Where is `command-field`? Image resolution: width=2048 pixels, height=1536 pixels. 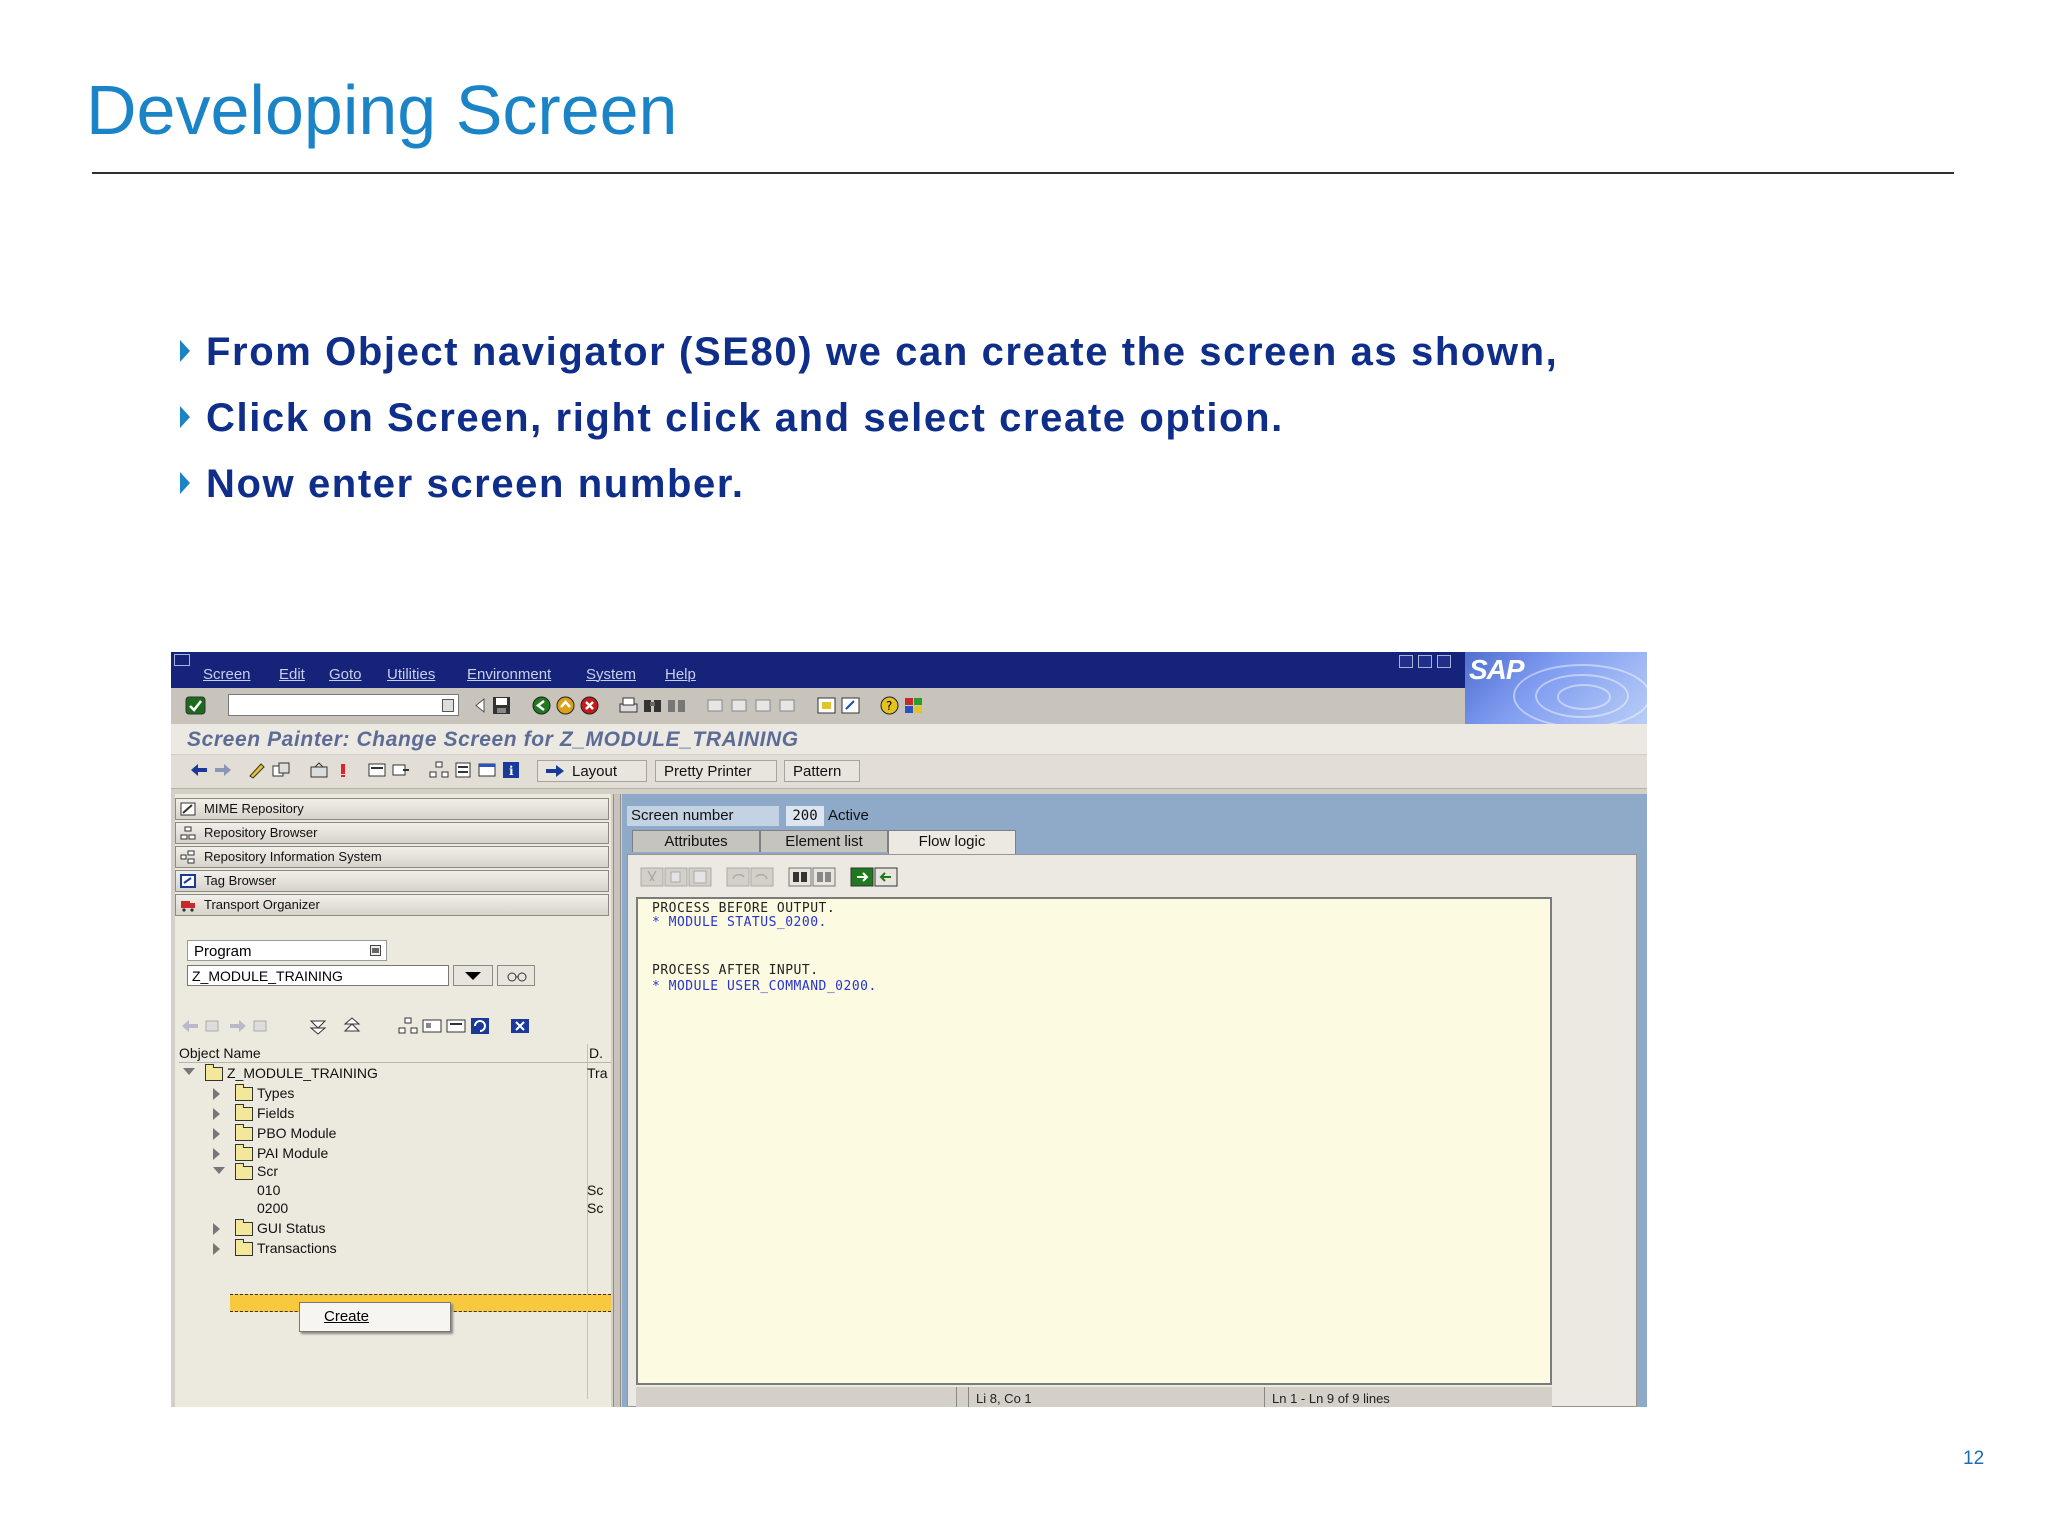 command-field is located at coordinates (343, 705).